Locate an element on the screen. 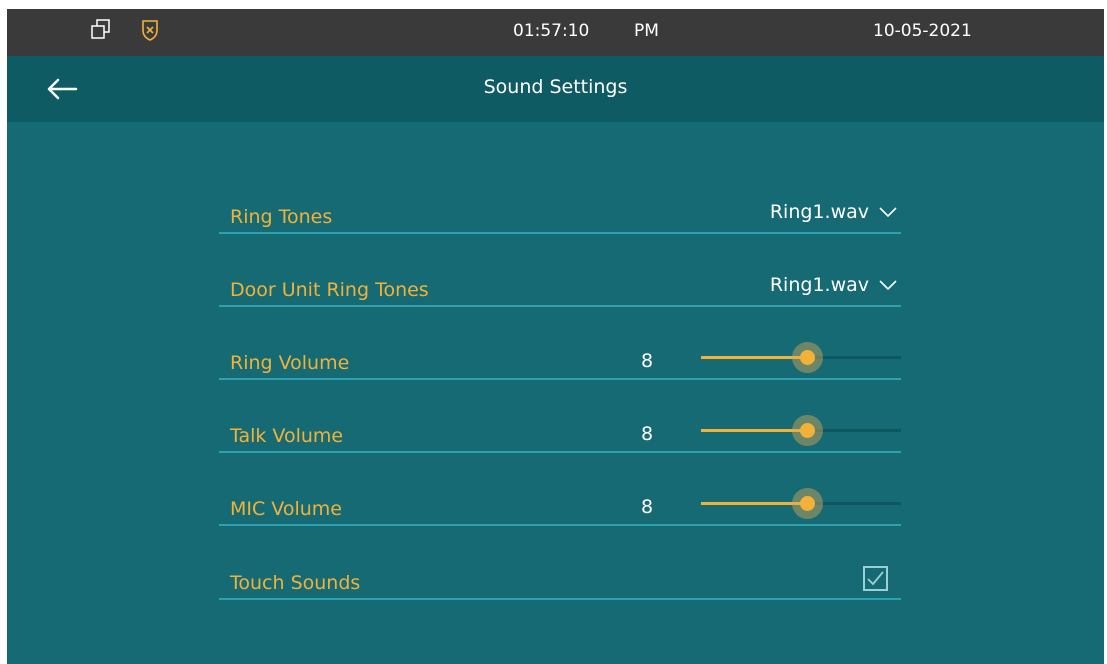  setting-row-mic-volume: MIC Volume 8 is located at coordinates (560, 505).